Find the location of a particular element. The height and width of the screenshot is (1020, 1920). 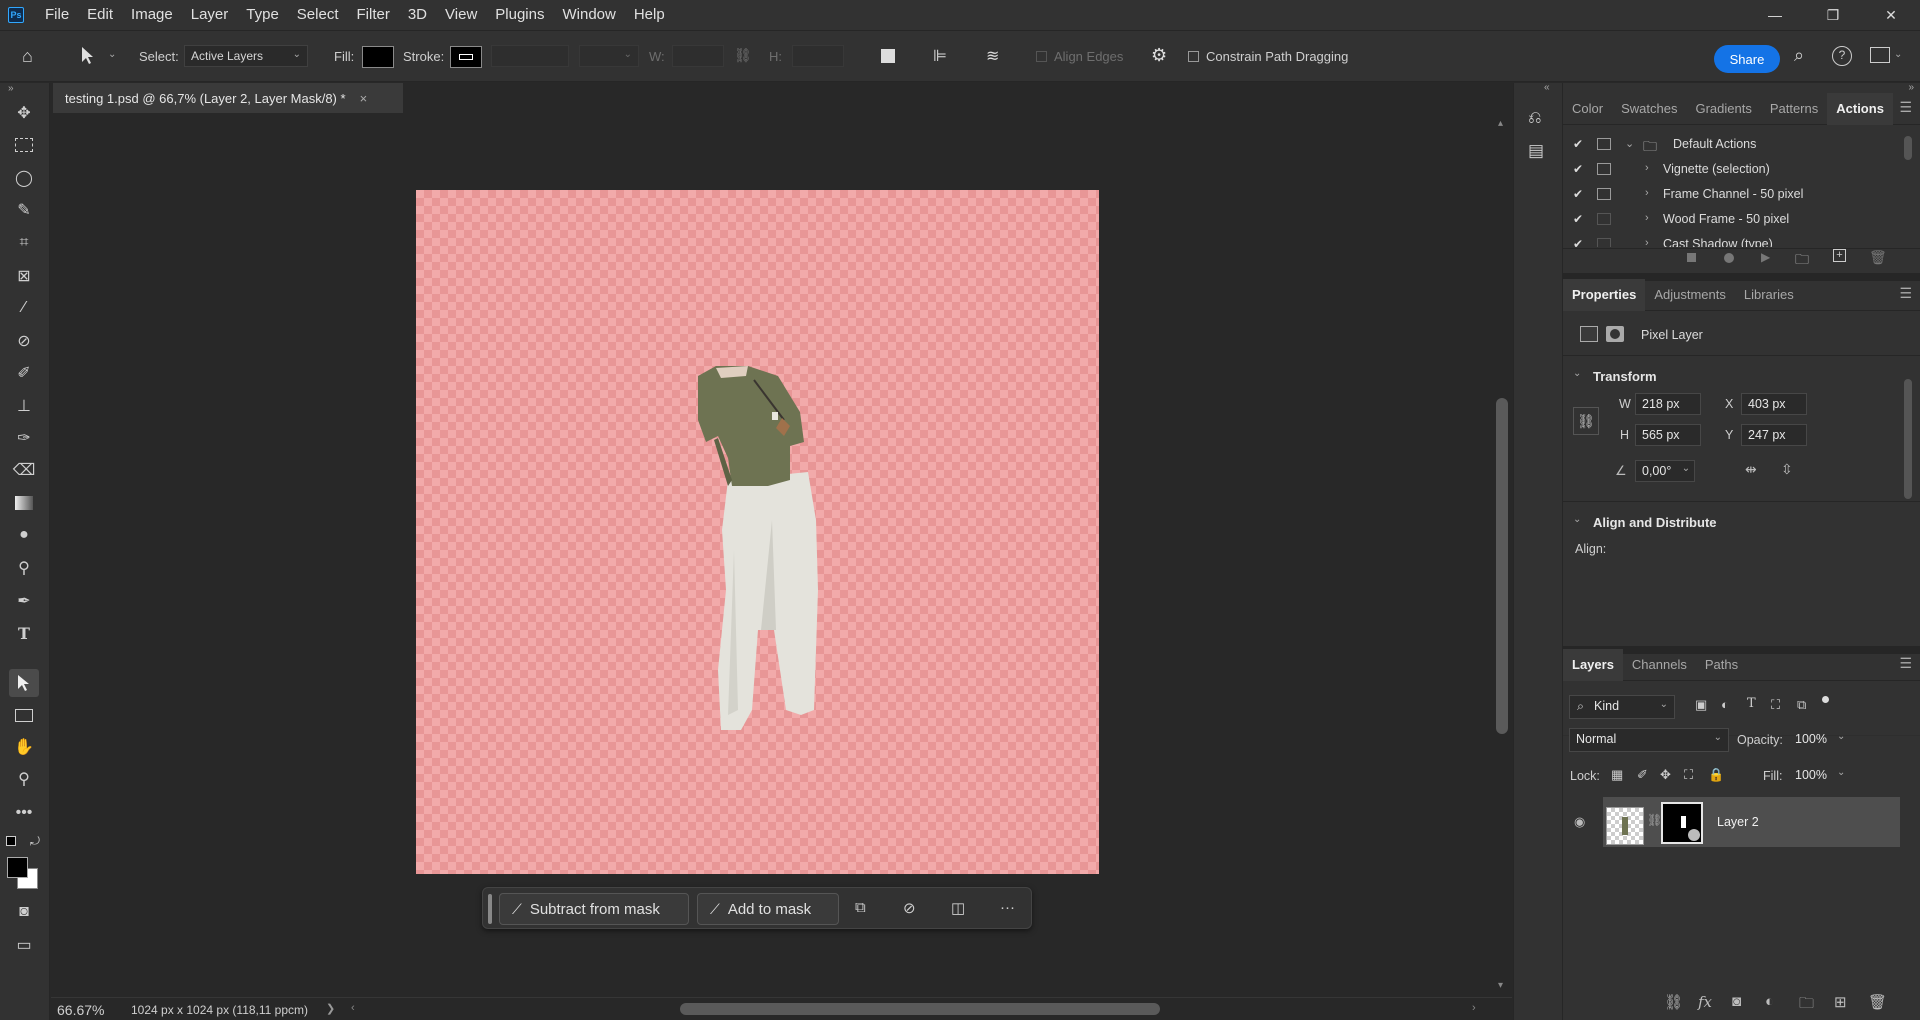

menu-edit: Edit is located at coordinates (100, 15).